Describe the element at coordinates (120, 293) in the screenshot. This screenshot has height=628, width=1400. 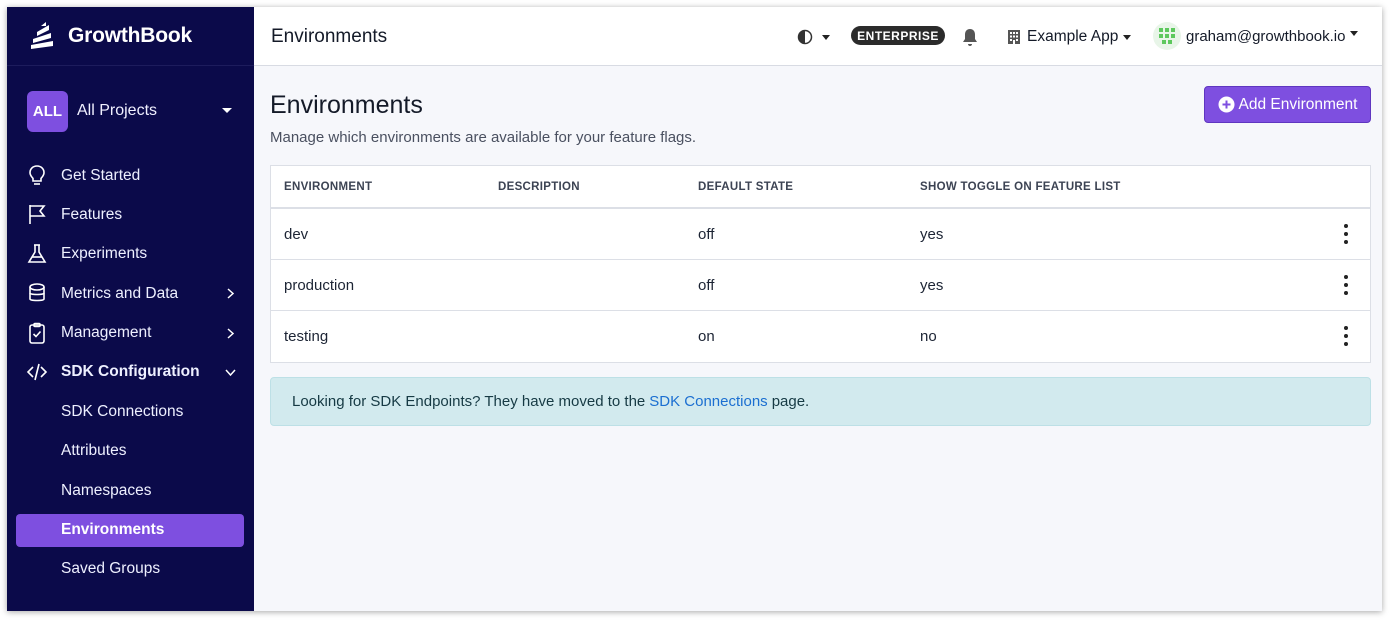
I see `sidebar-item-label: Metrics and Data` at that location.